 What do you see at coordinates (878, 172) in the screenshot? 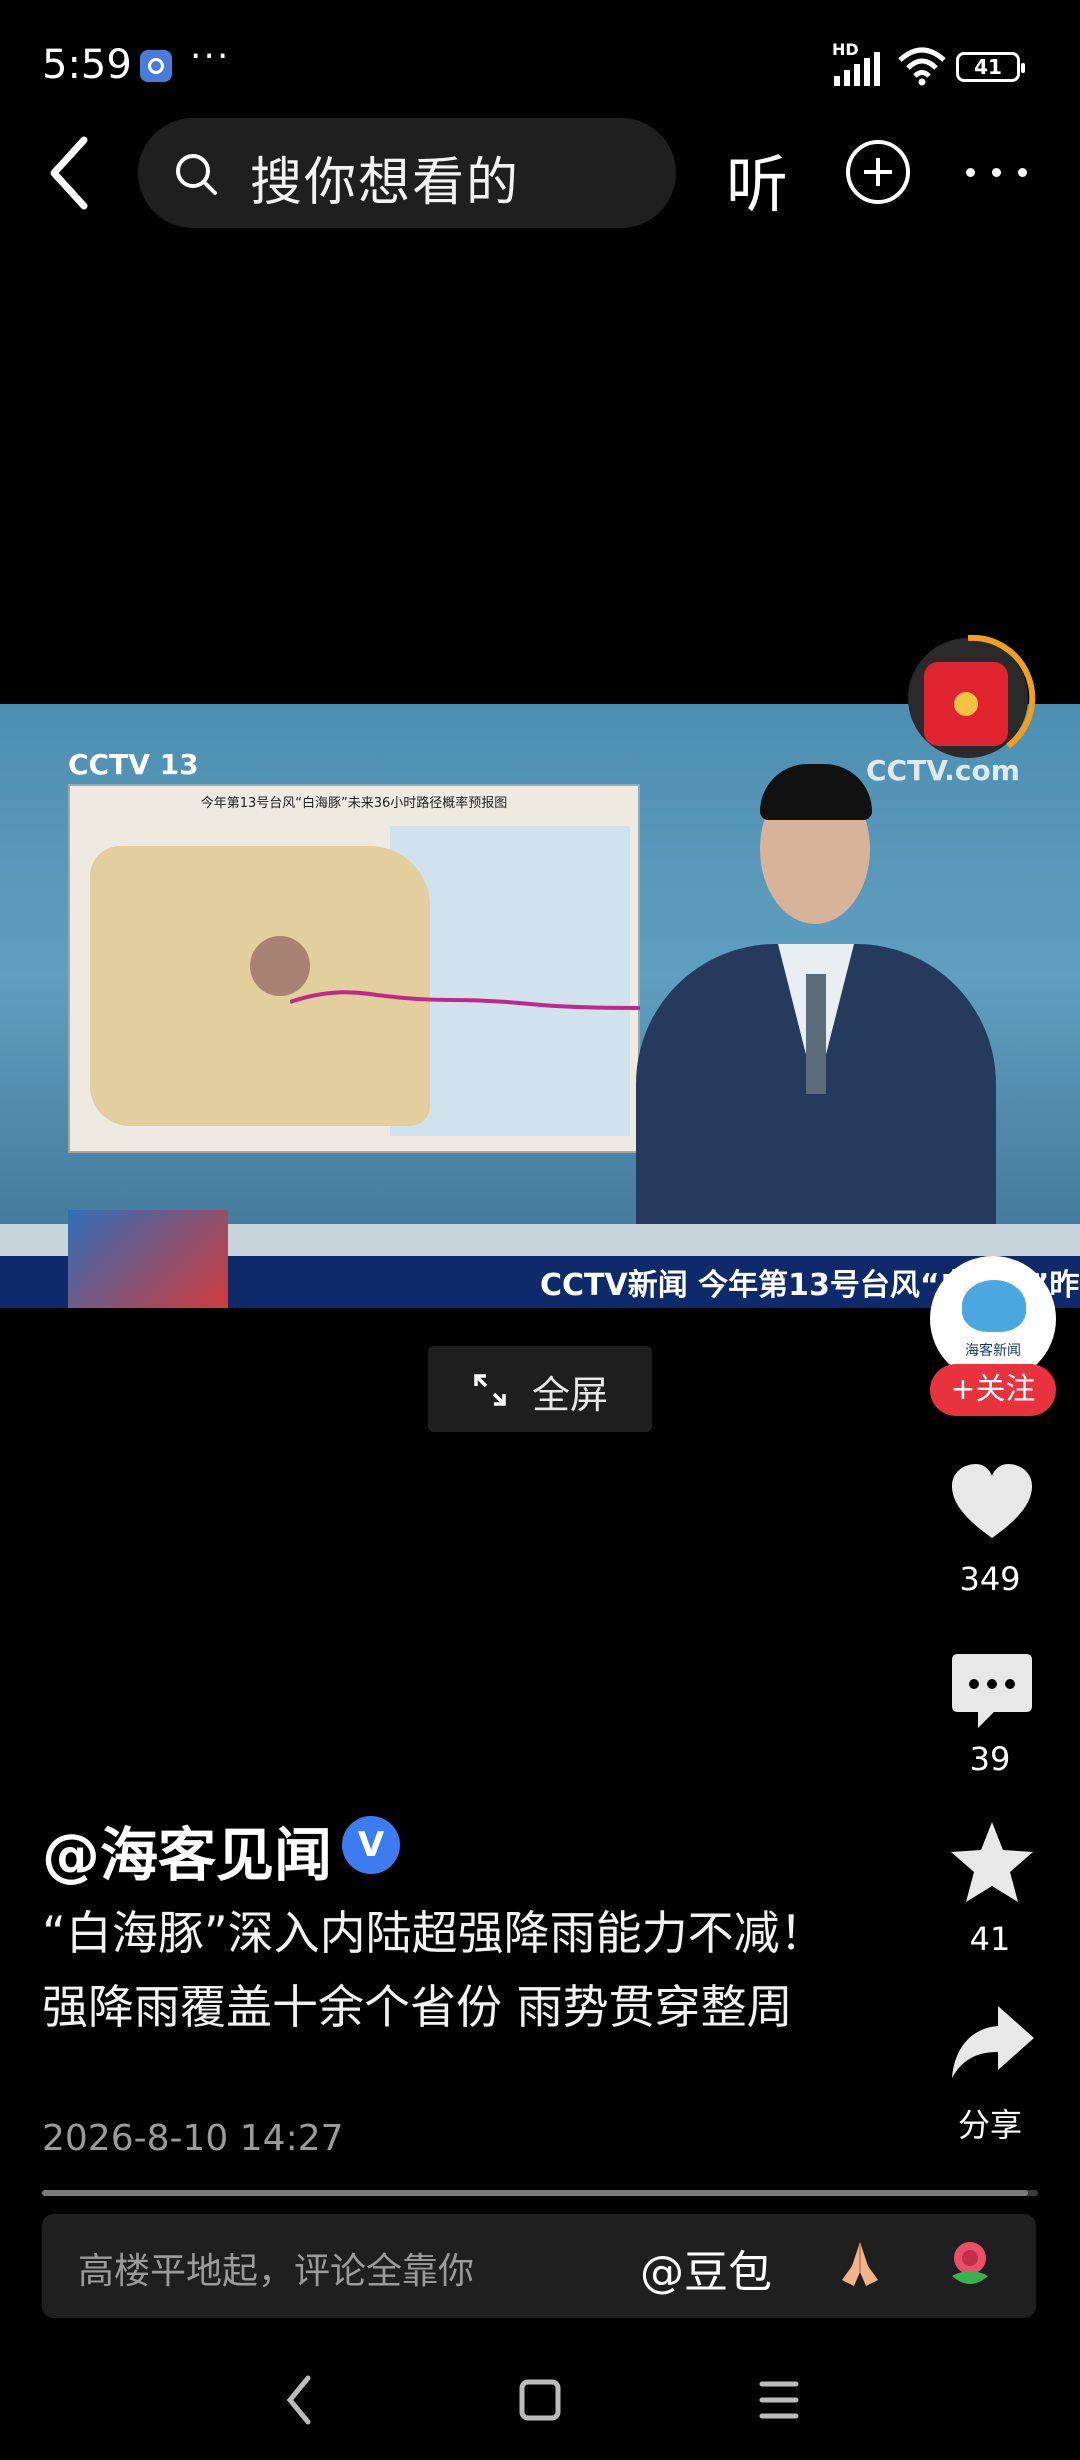
I see `add-icon` at bounding box center [878, 172].